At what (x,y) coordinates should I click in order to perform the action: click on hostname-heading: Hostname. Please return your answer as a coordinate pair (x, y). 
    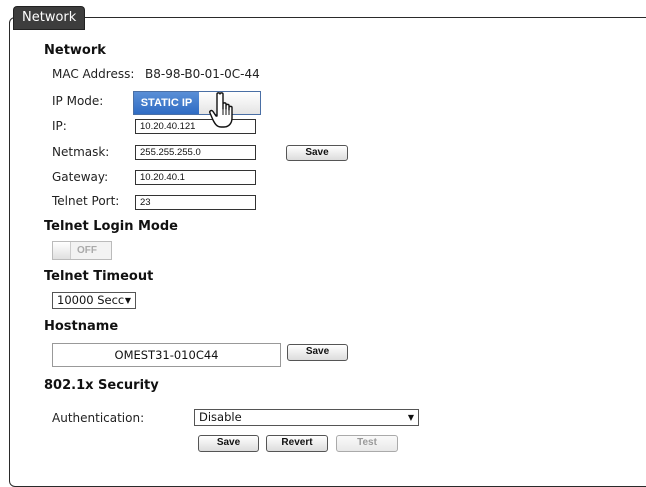
    Looking at the image, I should click on (81, 326).